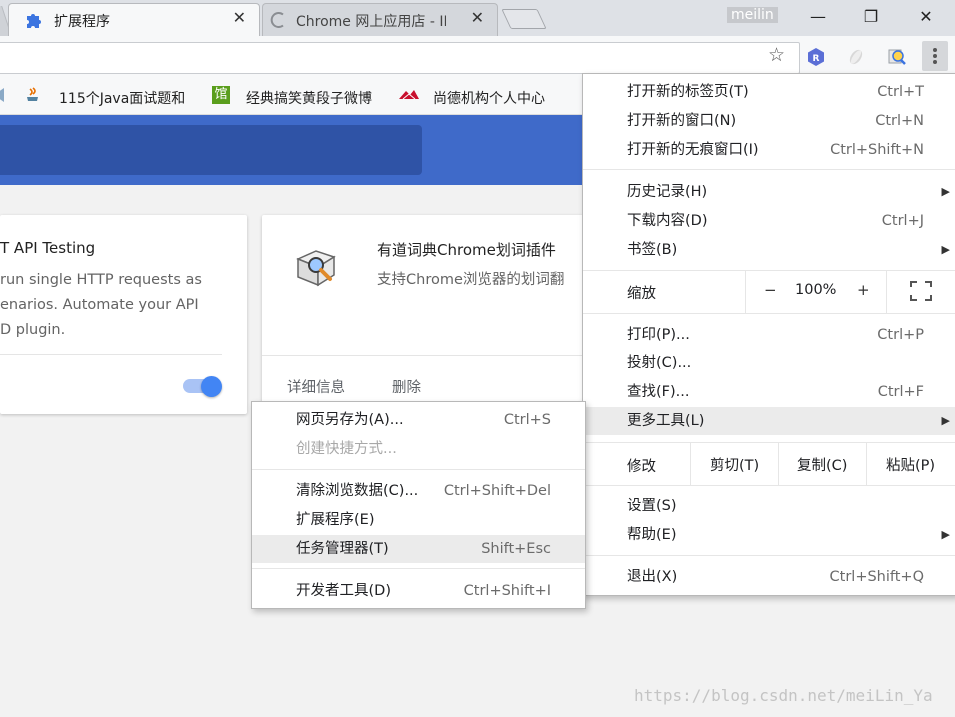 This screenshot has width=955, height=717. What do you see at coordinates (313, 98) in the screenshot?
I see `bookmark-jokes: 经典搞笑黄段子微博` at bounding box center [313, 98].